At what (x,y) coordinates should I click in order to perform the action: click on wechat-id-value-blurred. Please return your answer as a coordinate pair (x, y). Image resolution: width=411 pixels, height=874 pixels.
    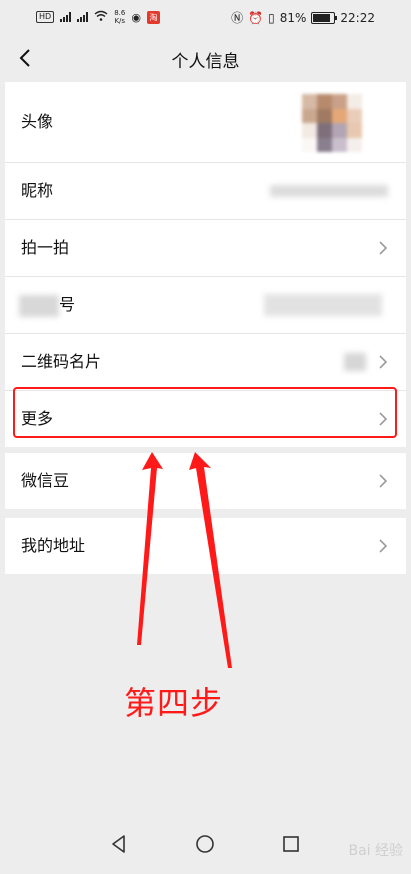
    Looking at the image, I should click on (323, 305).